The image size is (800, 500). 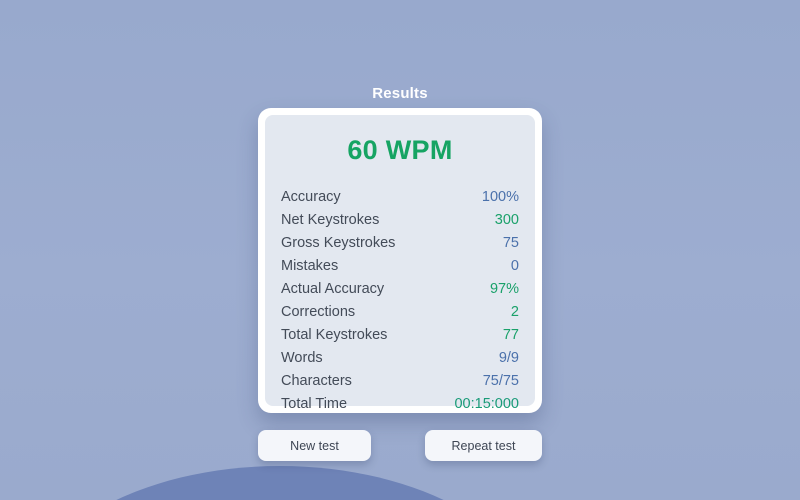 I want to click on stat-value: 75, so click(x=510, y=243).